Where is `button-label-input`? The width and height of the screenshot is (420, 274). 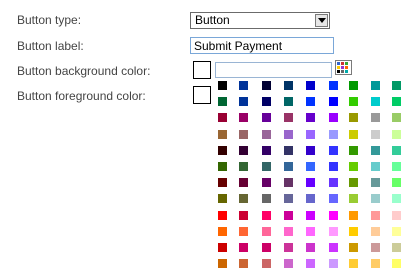 button-label-input is located at coordinates (262, 45).